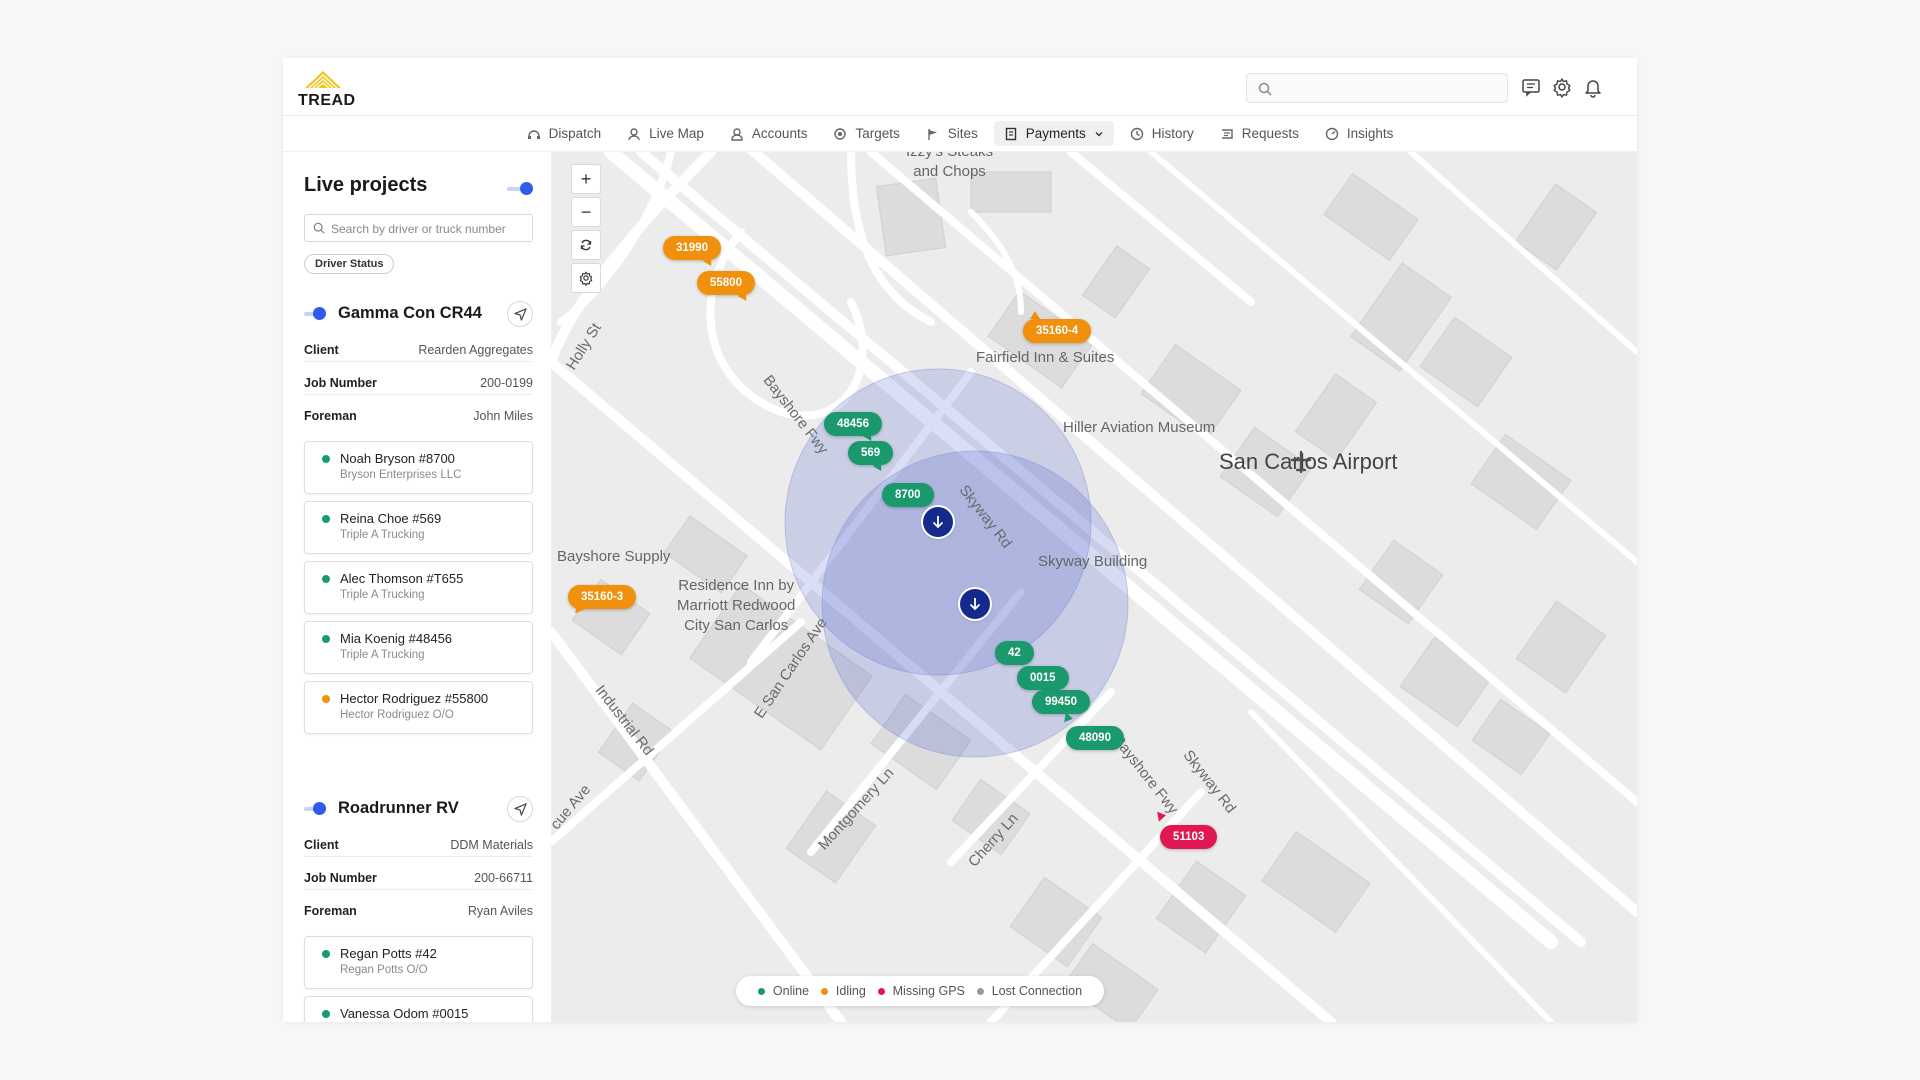 This screenshot has width=1920, height=1080. What do you see at coordinates (791, 991) in the screenshot?
I see `legend-label: Online` at bounding box center [791, 991].